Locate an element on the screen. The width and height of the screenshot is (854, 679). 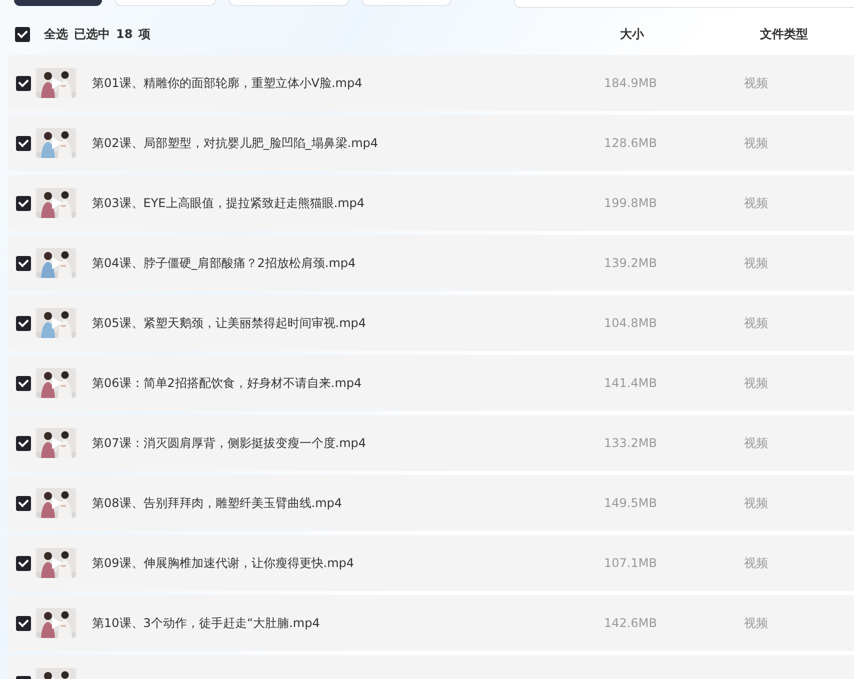
file-size: 107.1MB is located at coordinates (631, 563).